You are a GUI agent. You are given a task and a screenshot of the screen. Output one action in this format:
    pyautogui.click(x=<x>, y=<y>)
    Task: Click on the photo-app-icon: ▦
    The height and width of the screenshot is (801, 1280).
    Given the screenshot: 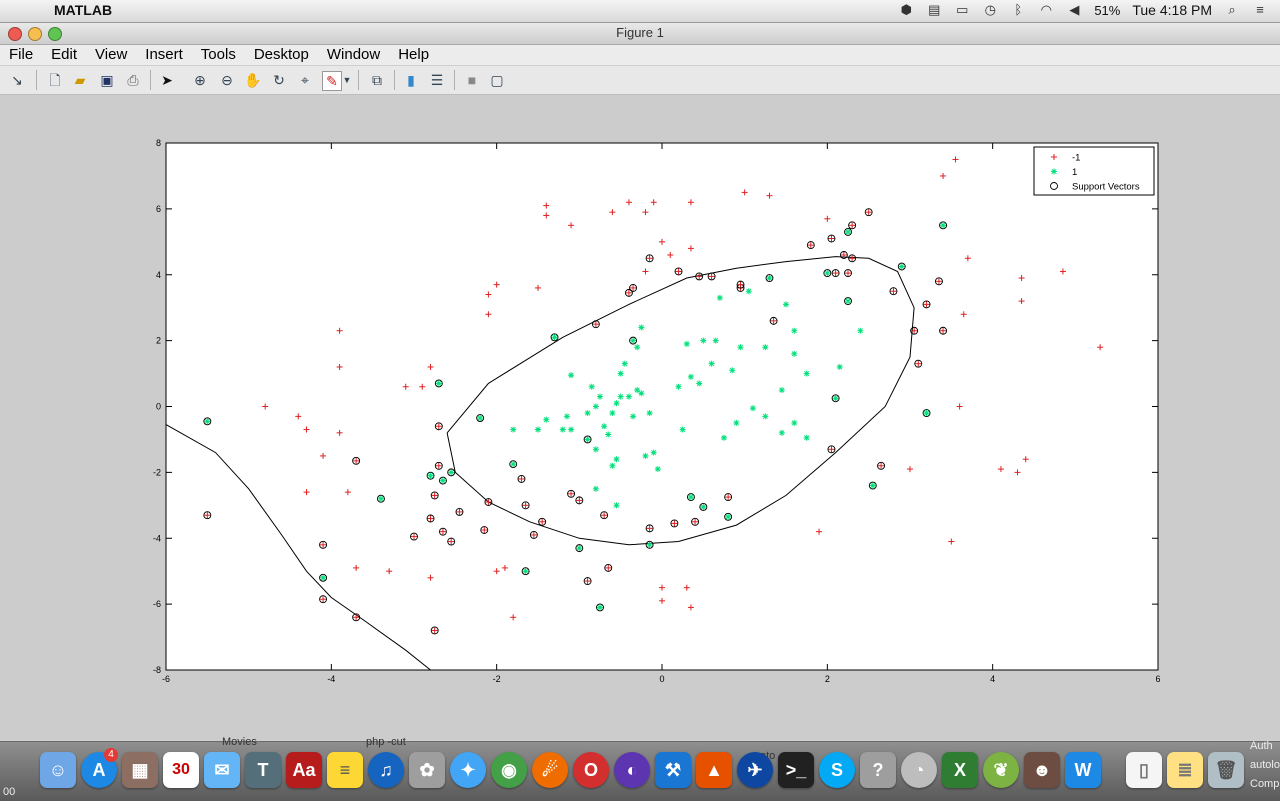 What is the action you would take?
    pyautogui.click(x=140, y=770)
    